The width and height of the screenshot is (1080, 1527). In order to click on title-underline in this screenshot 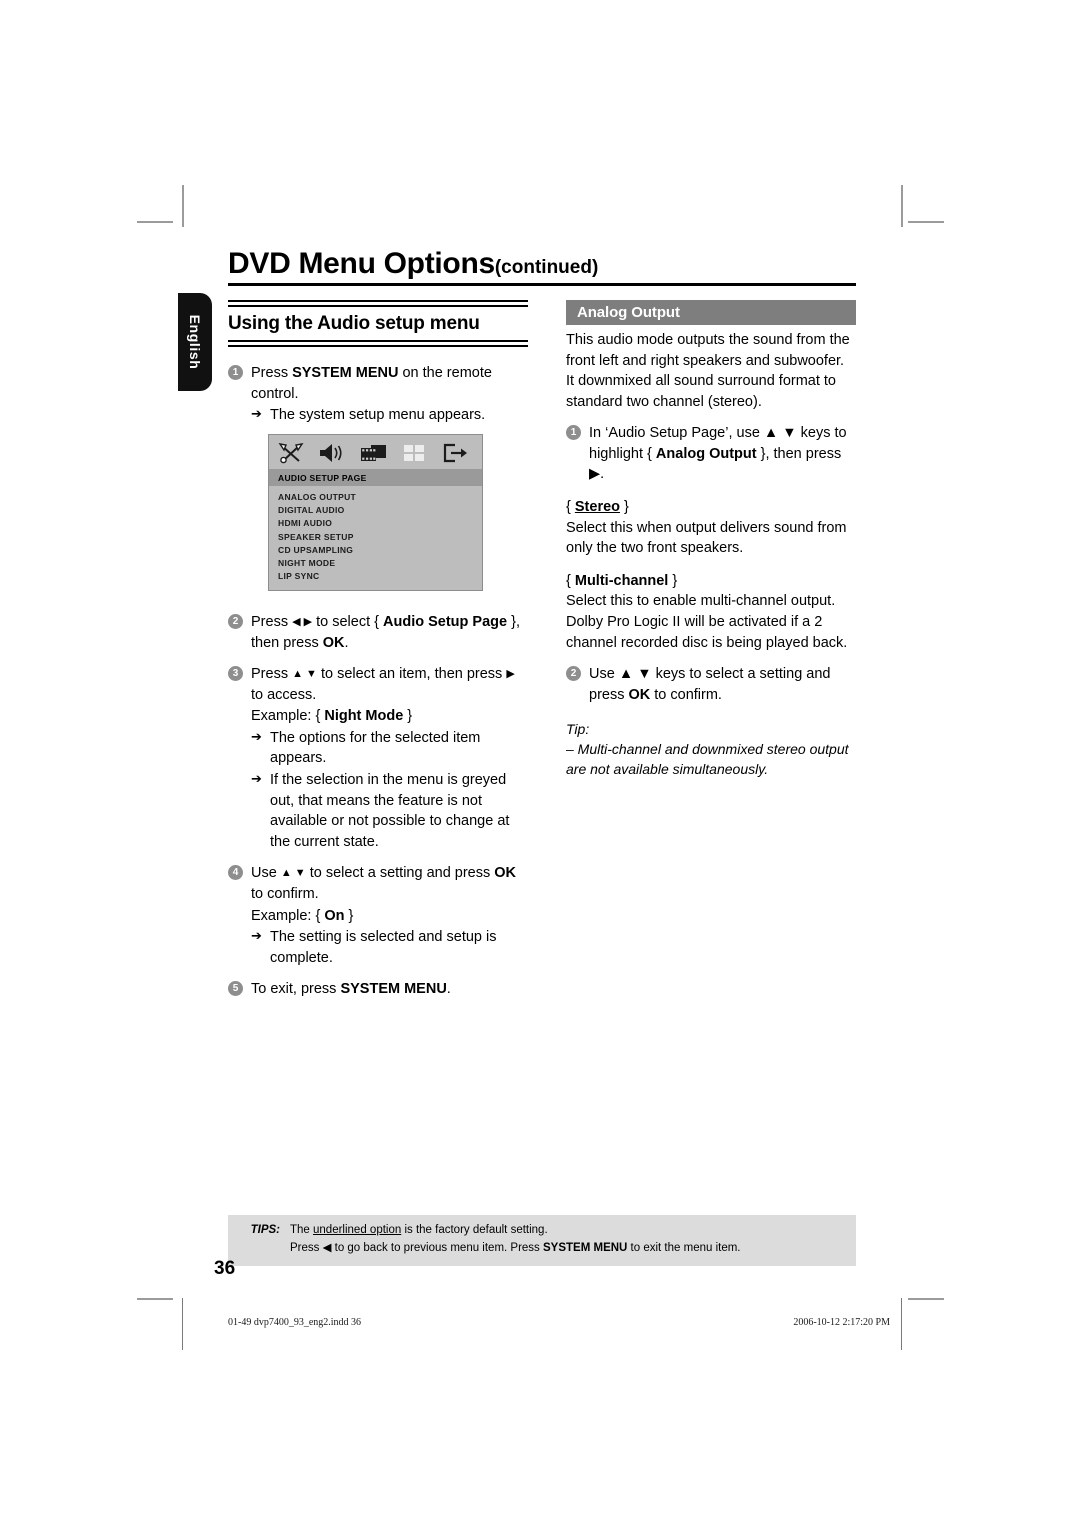, I will do `click(542, 284)`.